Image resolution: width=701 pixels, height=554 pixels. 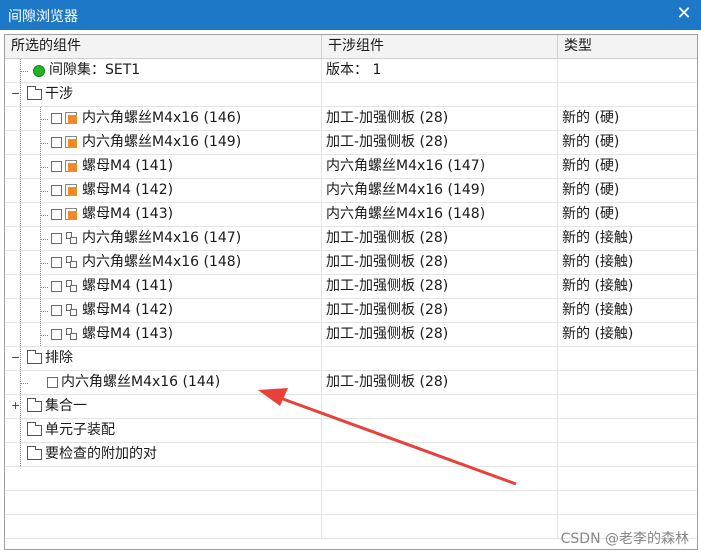 I want to click on tree-row: 螺母M4 (142) 内六角螺丝M4x16 (149) 新的 (硬), so click(x=351, y=191).